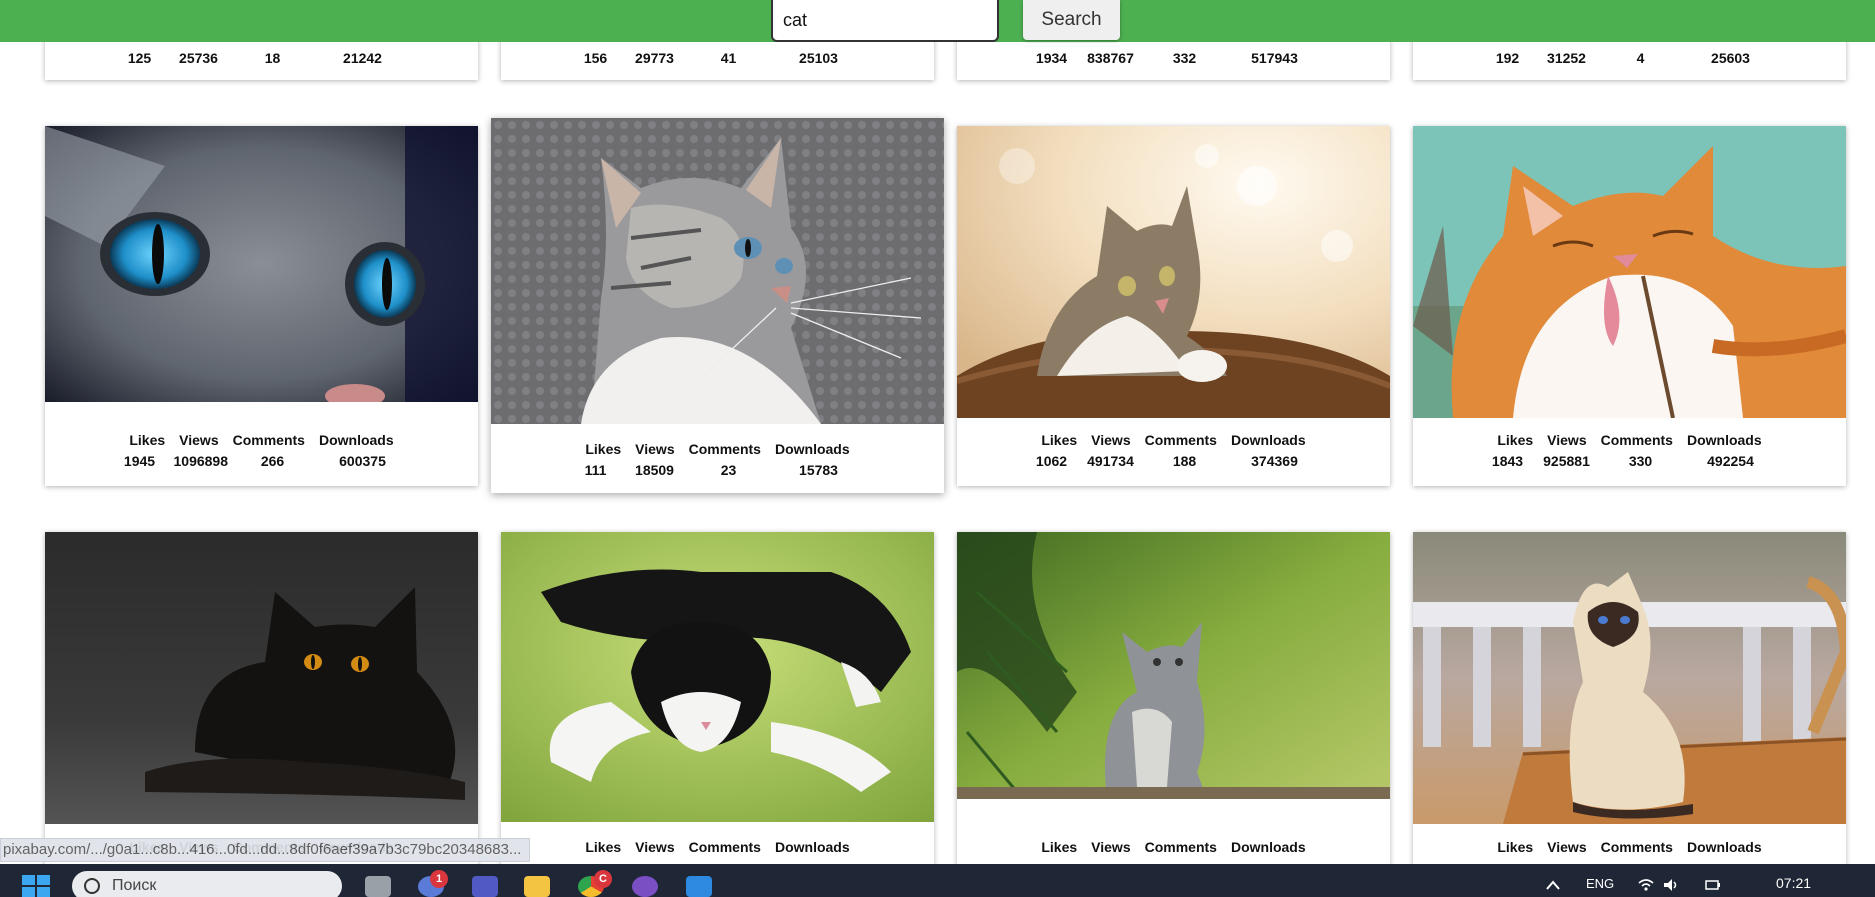 This screenshot has height=897, width=1875. Describe the element at coordinates (1184, 58) in the screenshot. I see `comments-value: 332` at that location.